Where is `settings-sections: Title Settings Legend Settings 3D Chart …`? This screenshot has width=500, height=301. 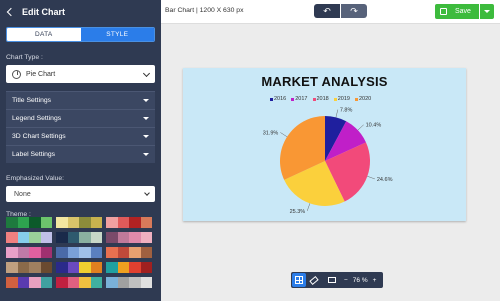
settings-sections: Title Settings Legend Settings 3D Chart … is located at coordinates (80, 127).